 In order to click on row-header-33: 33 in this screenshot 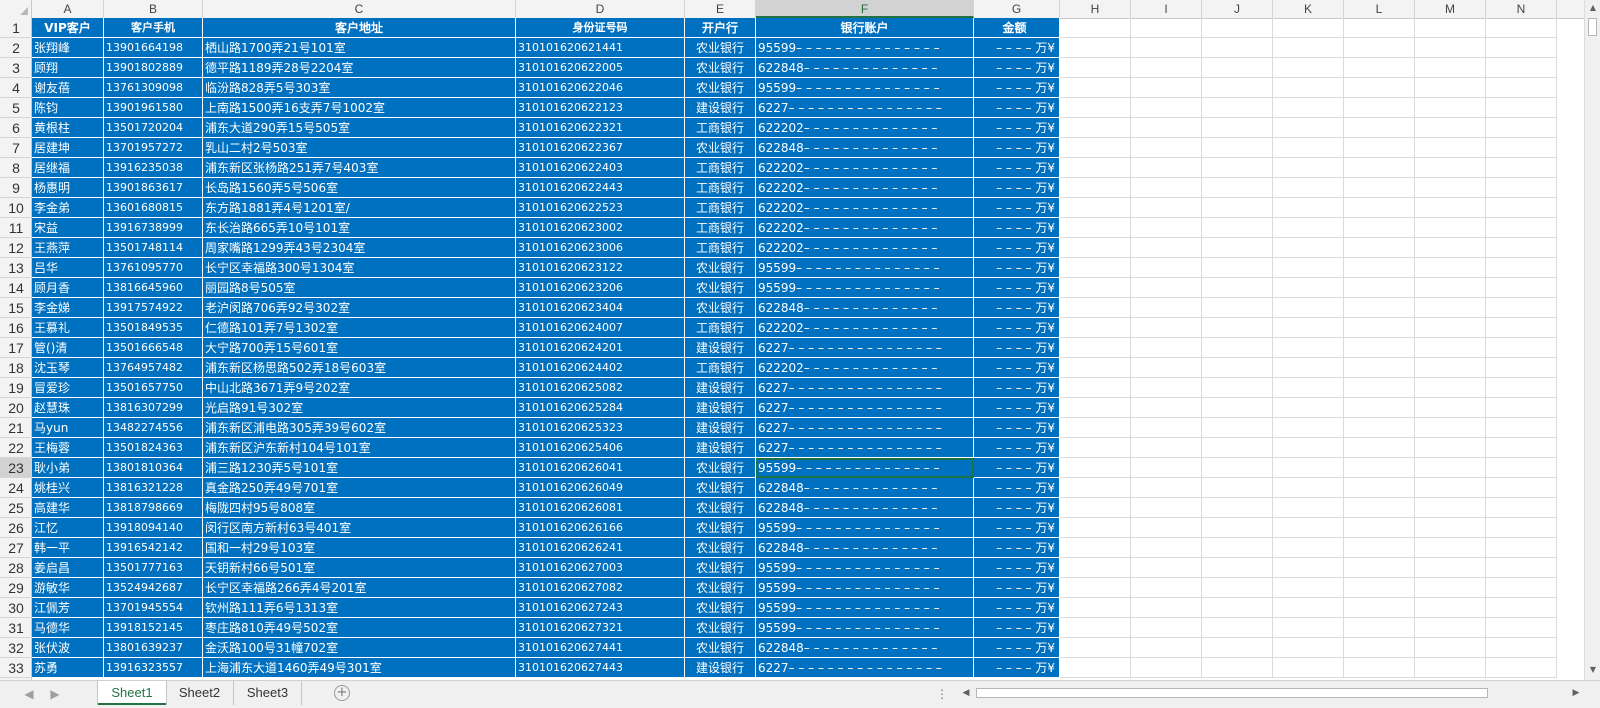, I will do `click(16, 668)`.